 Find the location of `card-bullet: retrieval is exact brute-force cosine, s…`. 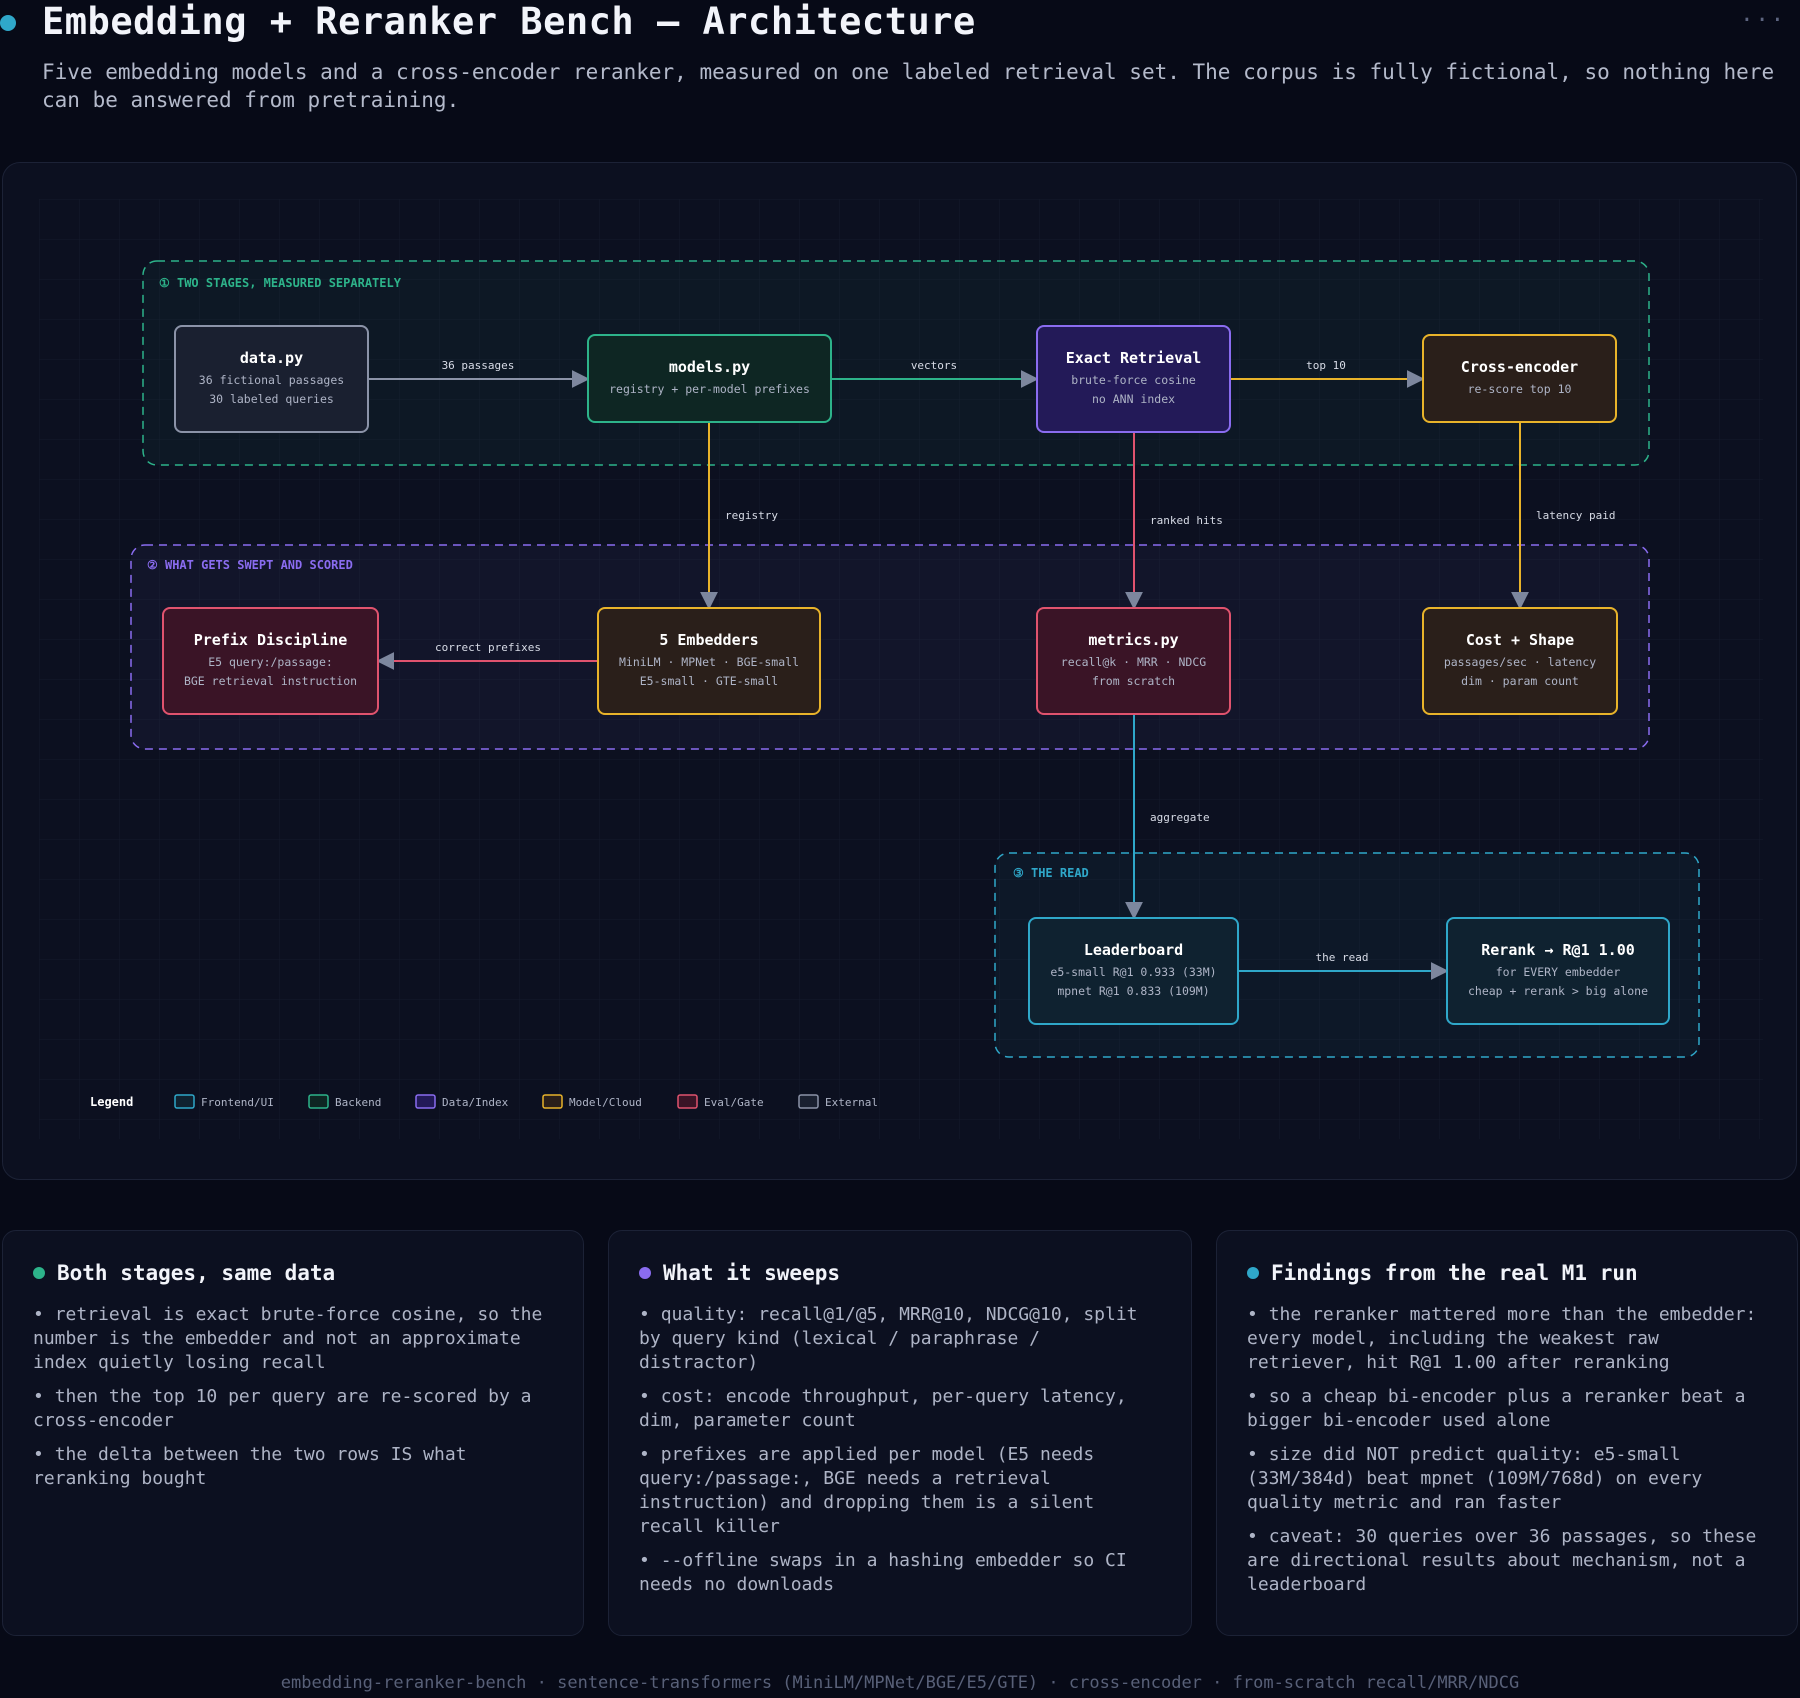

card-bullet: retrieval is exact brute-force cosine, s… is located at coordinates (295, 1339).